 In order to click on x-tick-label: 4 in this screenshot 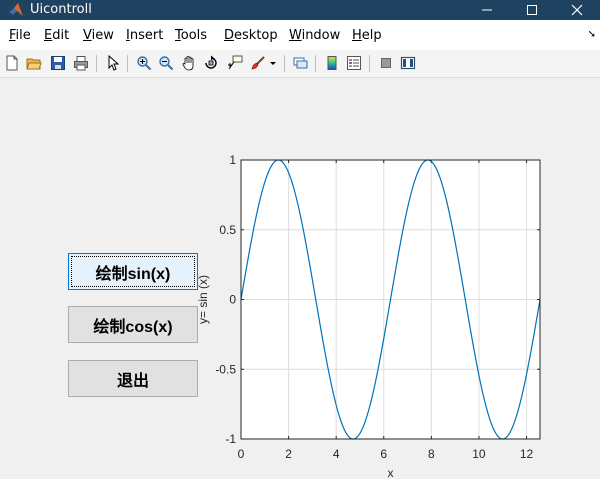, I will do `click(336, 454)`.